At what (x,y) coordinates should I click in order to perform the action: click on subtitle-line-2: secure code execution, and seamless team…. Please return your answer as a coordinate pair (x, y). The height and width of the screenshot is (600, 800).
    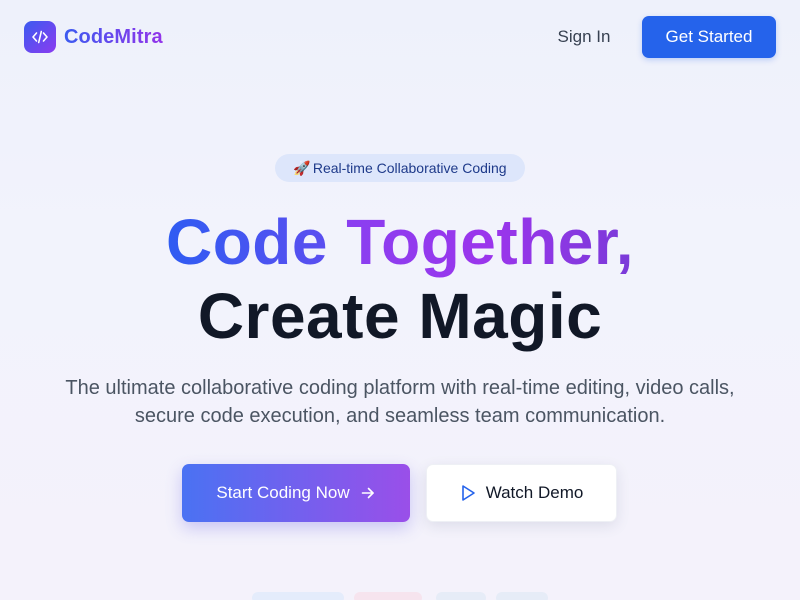
    Looking at the image, I should click on (400, 416).